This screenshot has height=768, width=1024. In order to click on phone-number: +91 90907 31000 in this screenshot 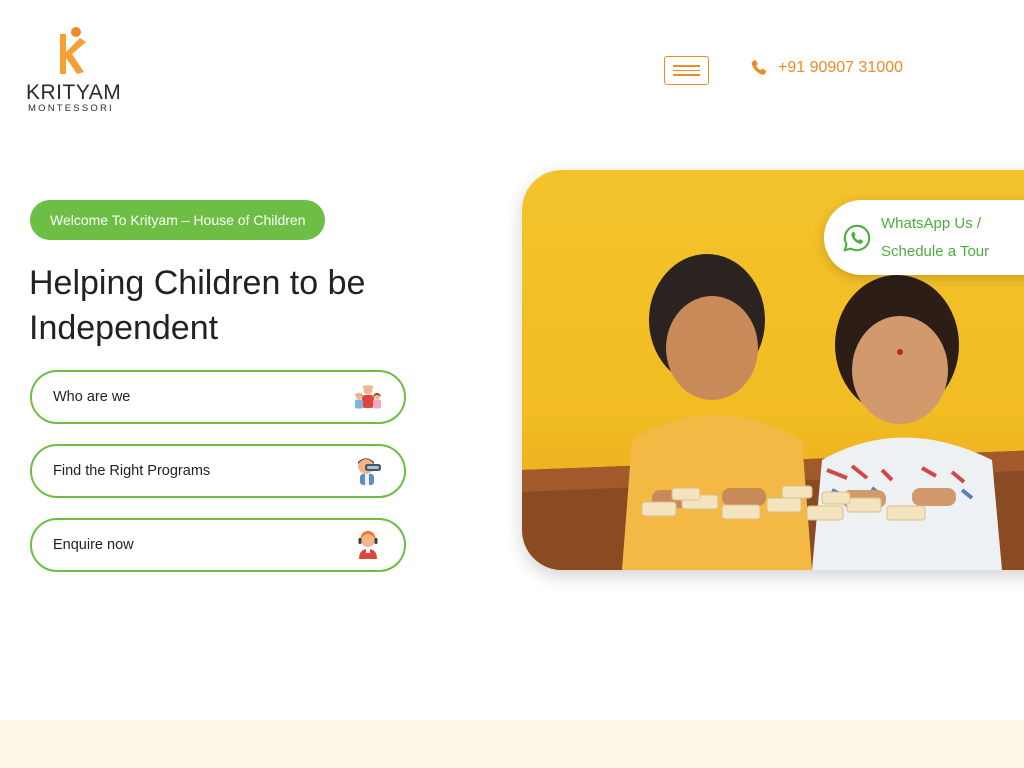, I will do `click(841, 67)`.